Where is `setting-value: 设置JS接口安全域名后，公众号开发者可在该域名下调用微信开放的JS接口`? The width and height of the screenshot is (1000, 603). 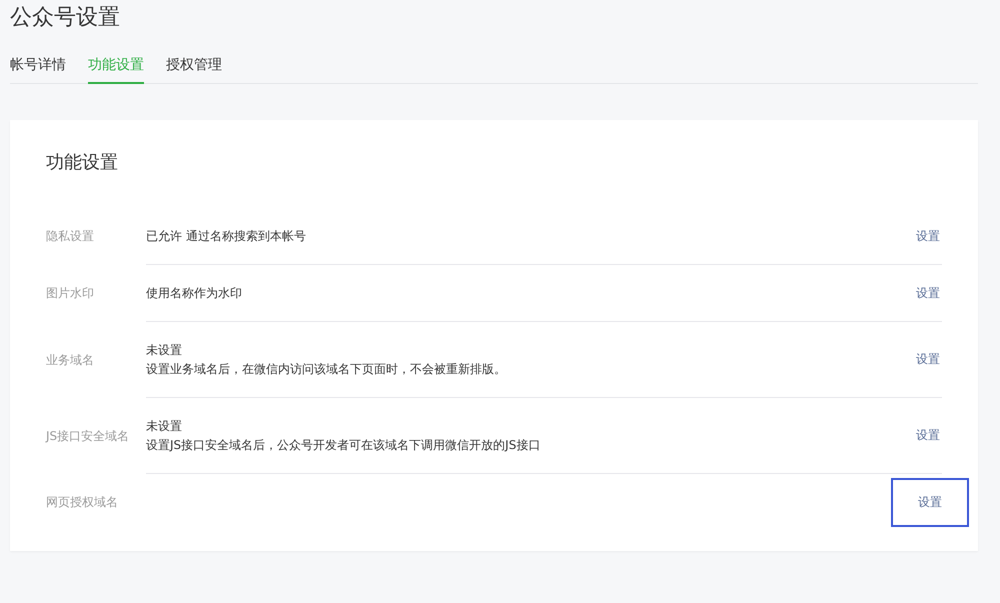 setting-value: 设置JS接口安全域名后，公众号开发者可在该域名下调用微信开放的JS接口 is located at coordinates (344, 445).